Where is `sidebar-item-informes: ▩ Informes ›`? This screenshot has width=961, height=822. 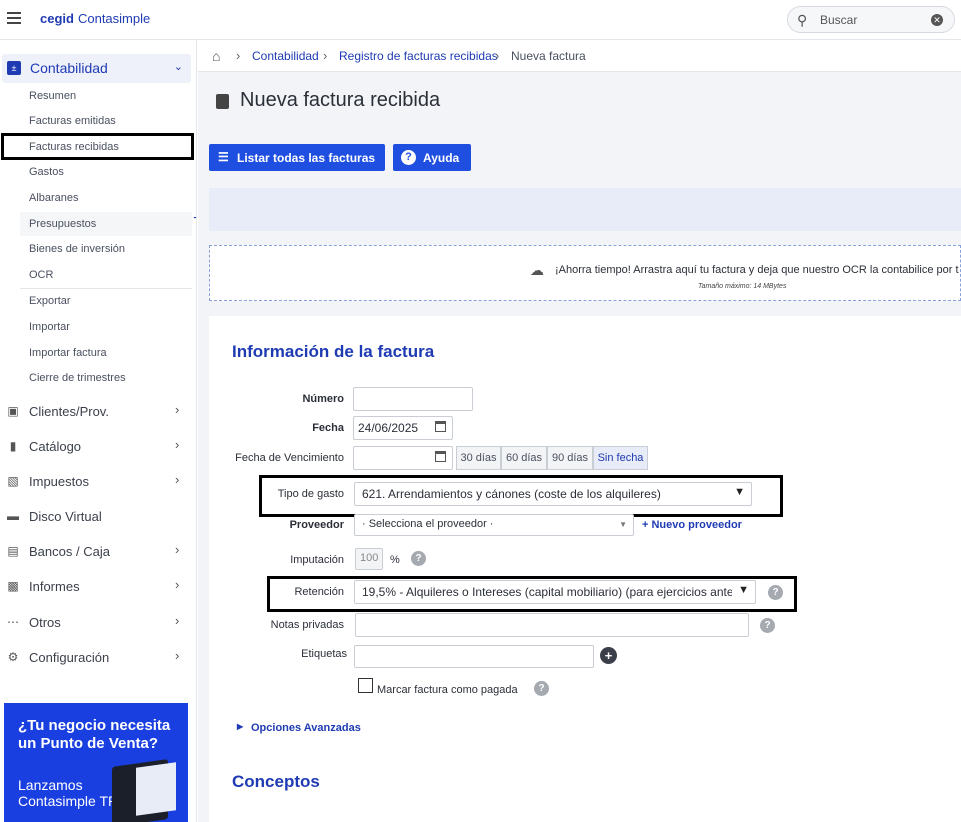
sidebar-item-informes: ▩ Informes › is located at coordinates (97, 587).